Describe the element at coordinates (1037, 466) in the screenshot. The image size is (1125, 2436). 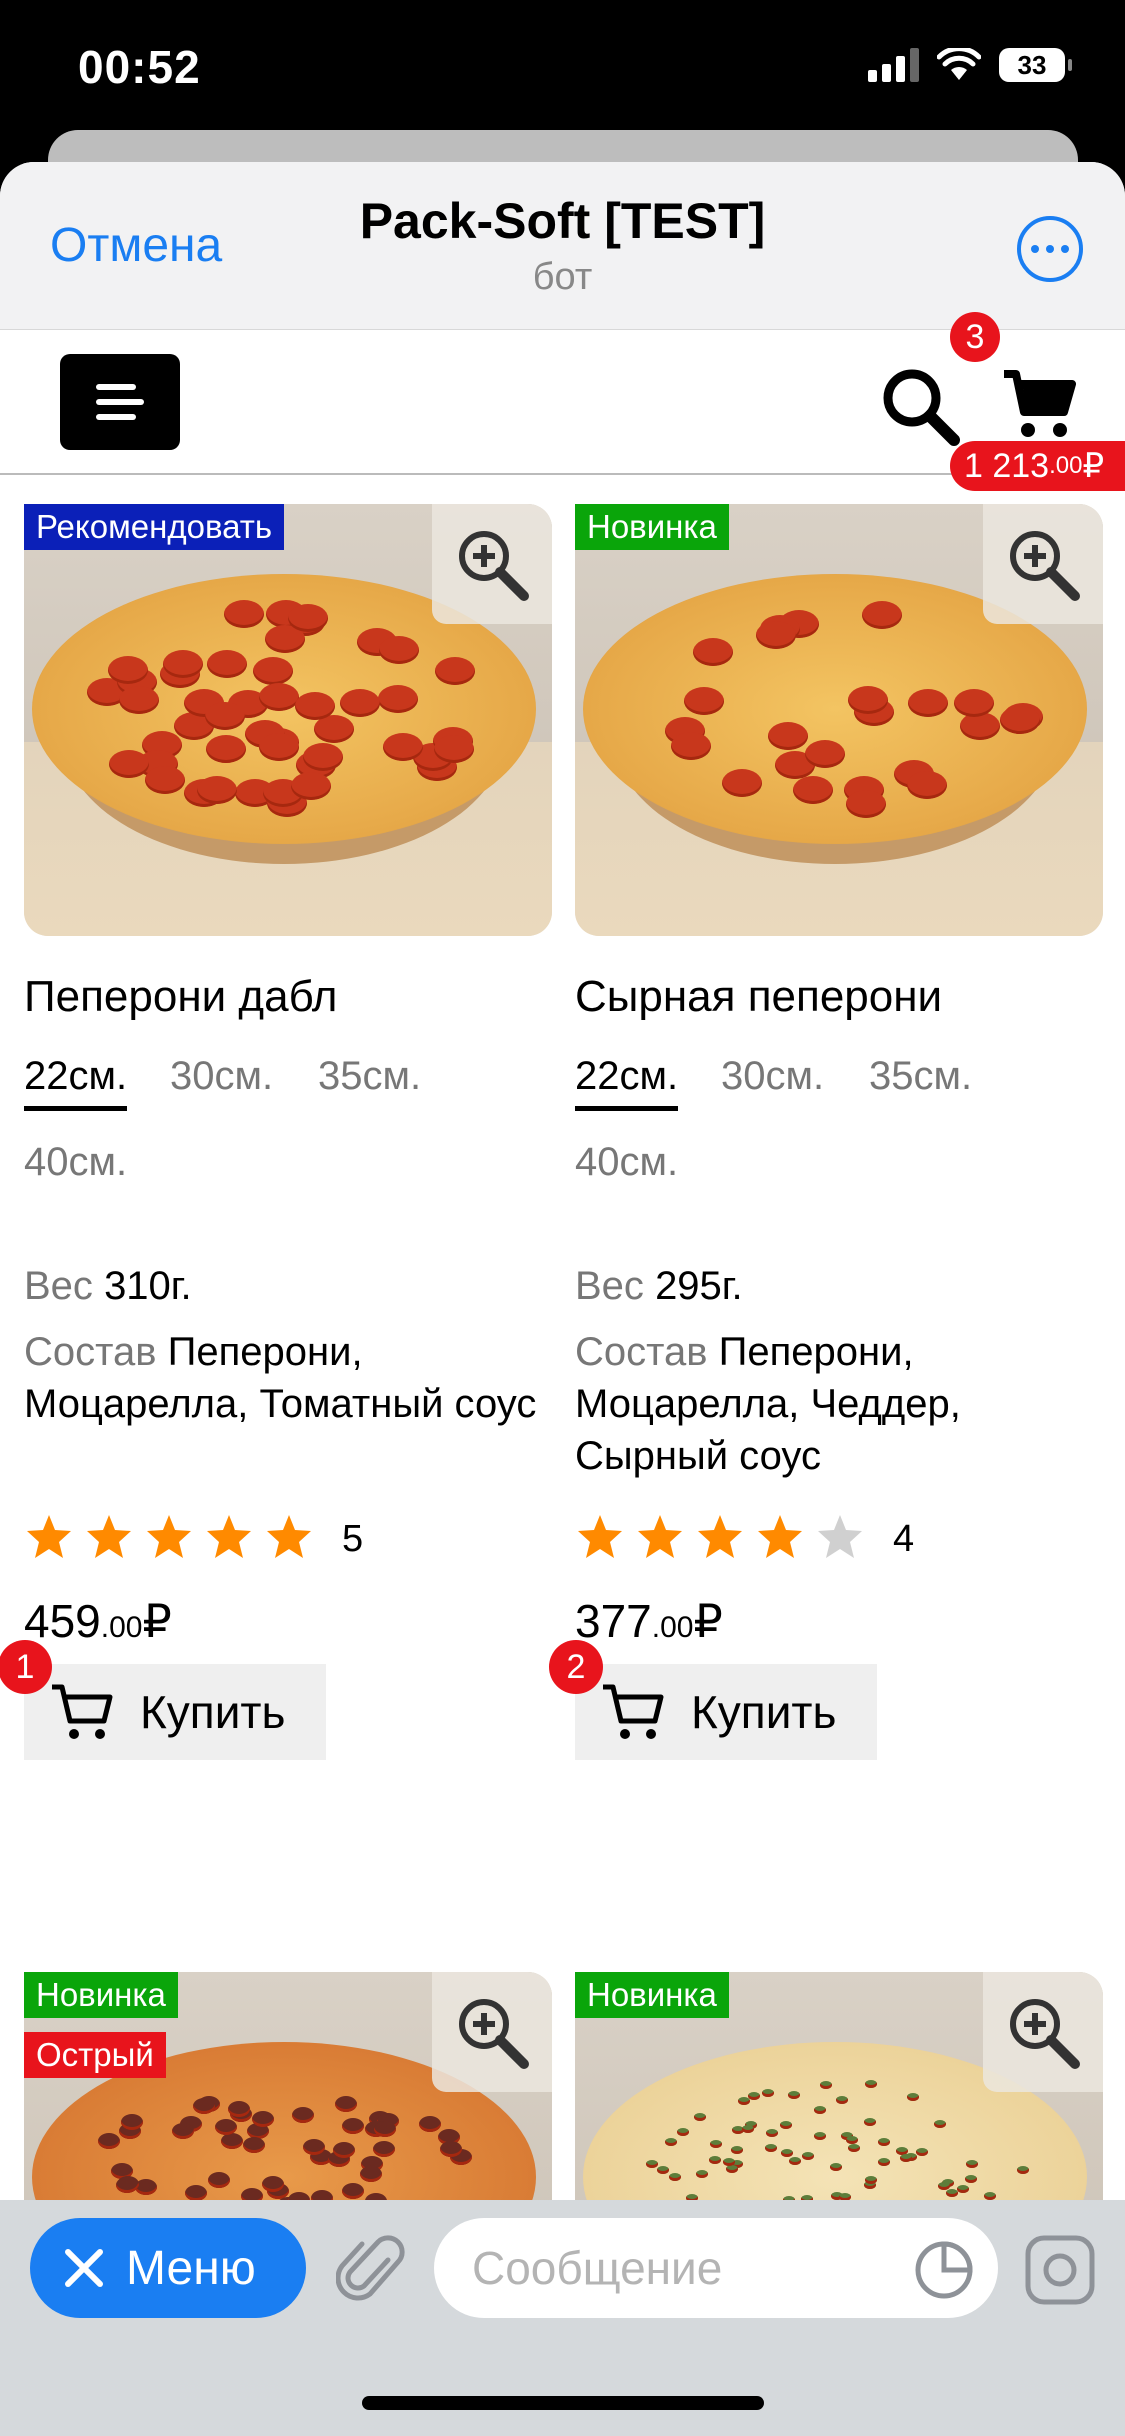
I see `cart-total-badge: 1 213.00 ₽` at that location.